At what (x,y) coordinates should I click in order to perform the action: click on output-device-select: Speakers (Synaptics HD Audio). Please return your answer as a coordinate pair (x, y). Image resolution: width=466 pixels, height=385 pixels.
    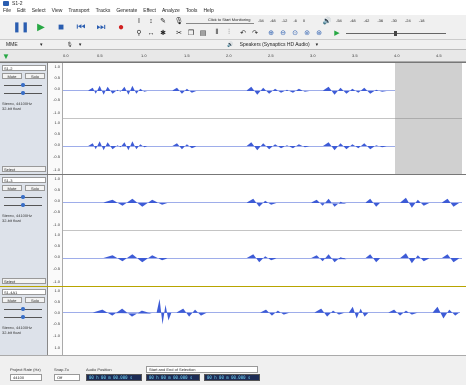
    Looking at the image, I should click on (275, 45).